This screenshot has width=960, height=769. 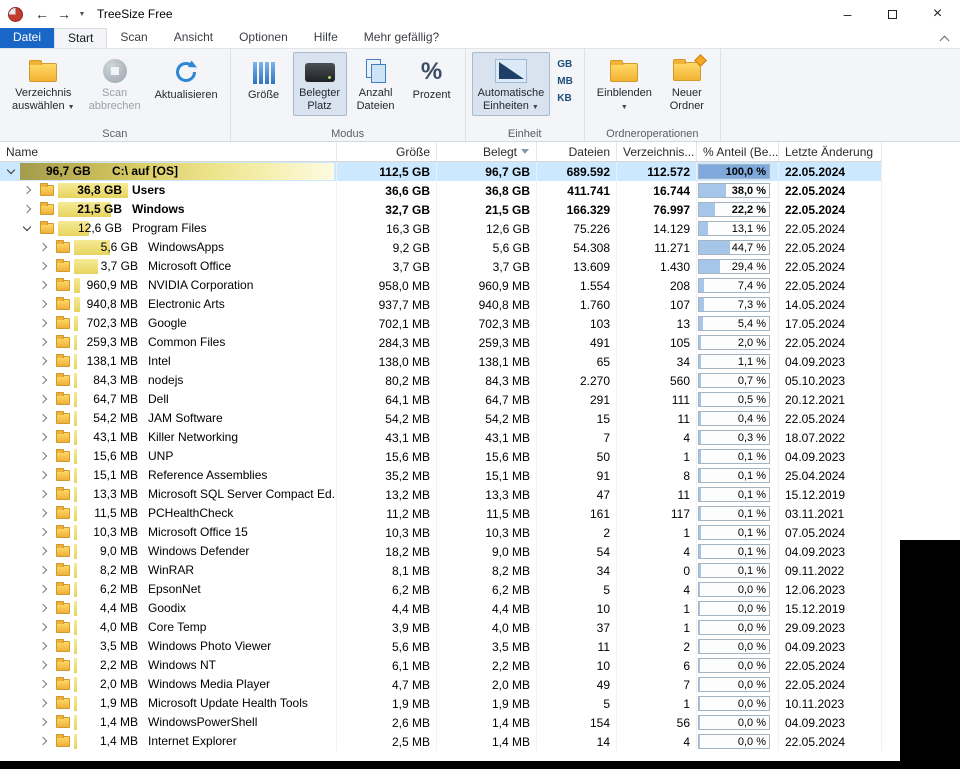 What do you see at coordinates (432, 84) in the screenshot?
I see `mode-percent-button: % Prozent` at bounding box center [432, 84].